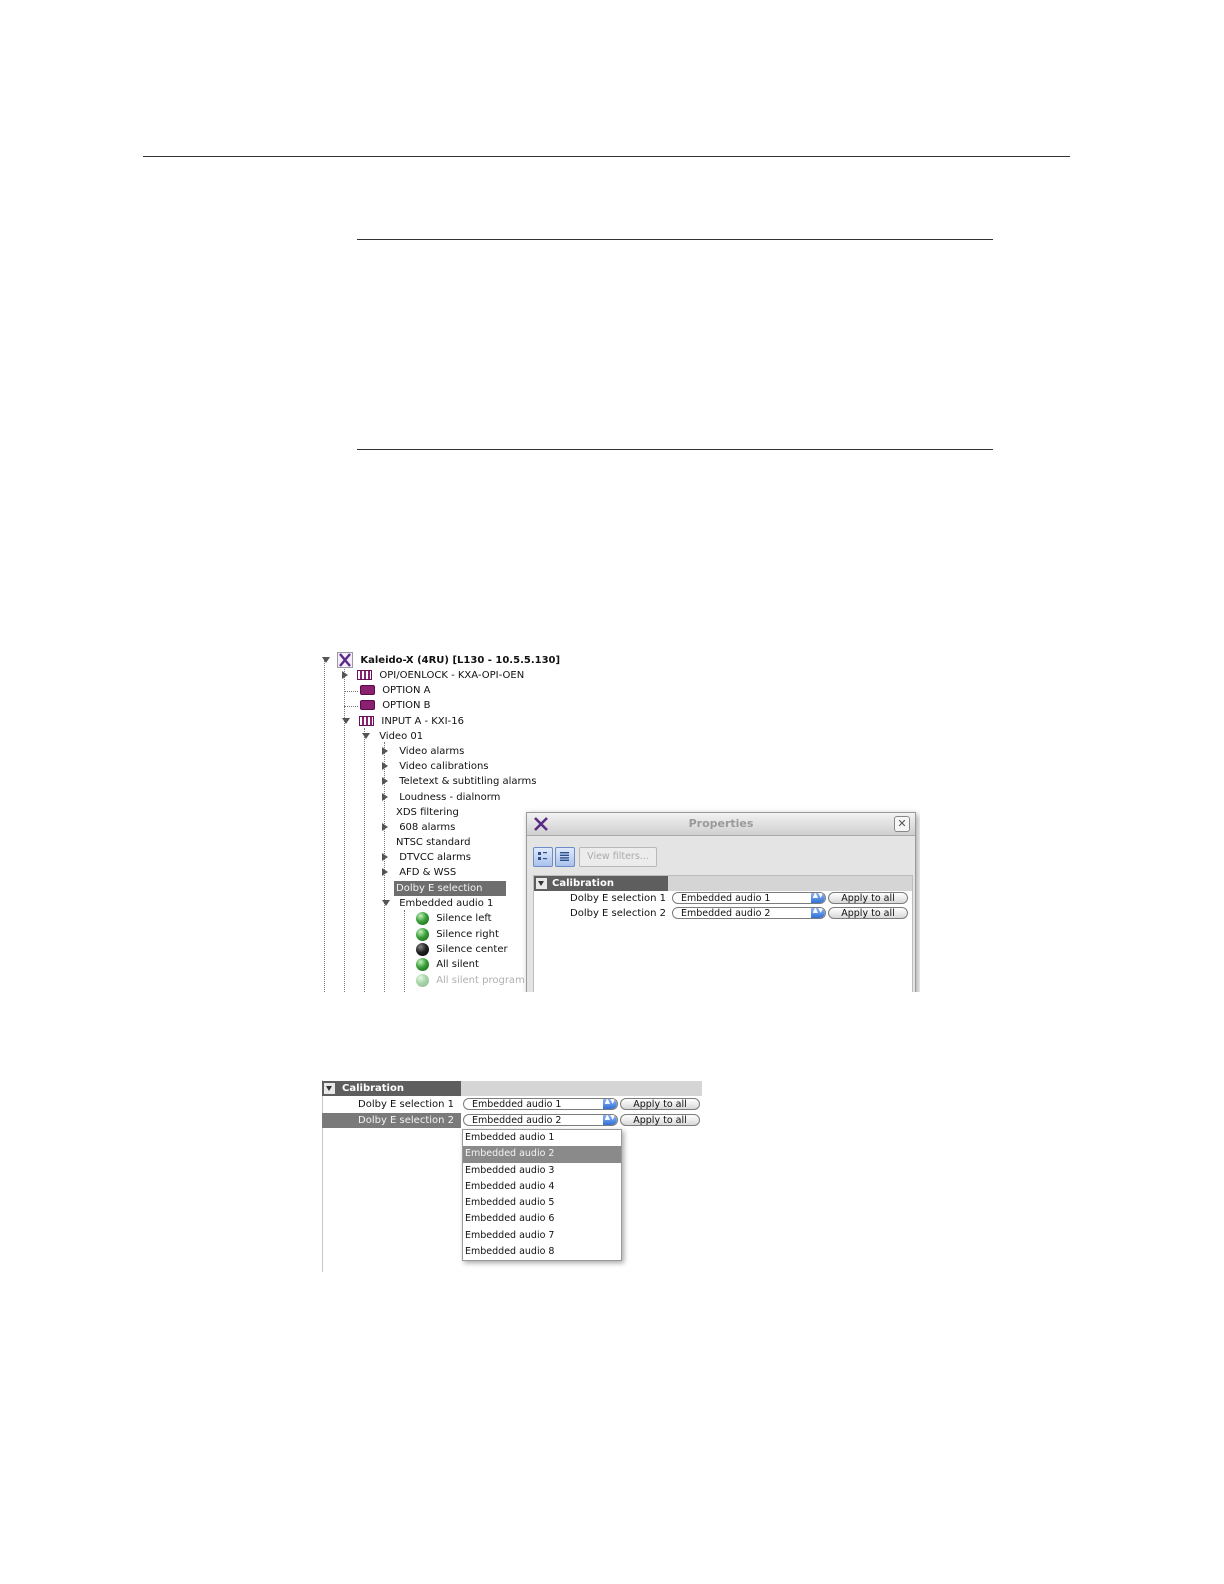  Describe the element at coordinates (542, 1154) in the screenshot. I see `dropdown-option-highlighted: Embedded audio 2` at that location.